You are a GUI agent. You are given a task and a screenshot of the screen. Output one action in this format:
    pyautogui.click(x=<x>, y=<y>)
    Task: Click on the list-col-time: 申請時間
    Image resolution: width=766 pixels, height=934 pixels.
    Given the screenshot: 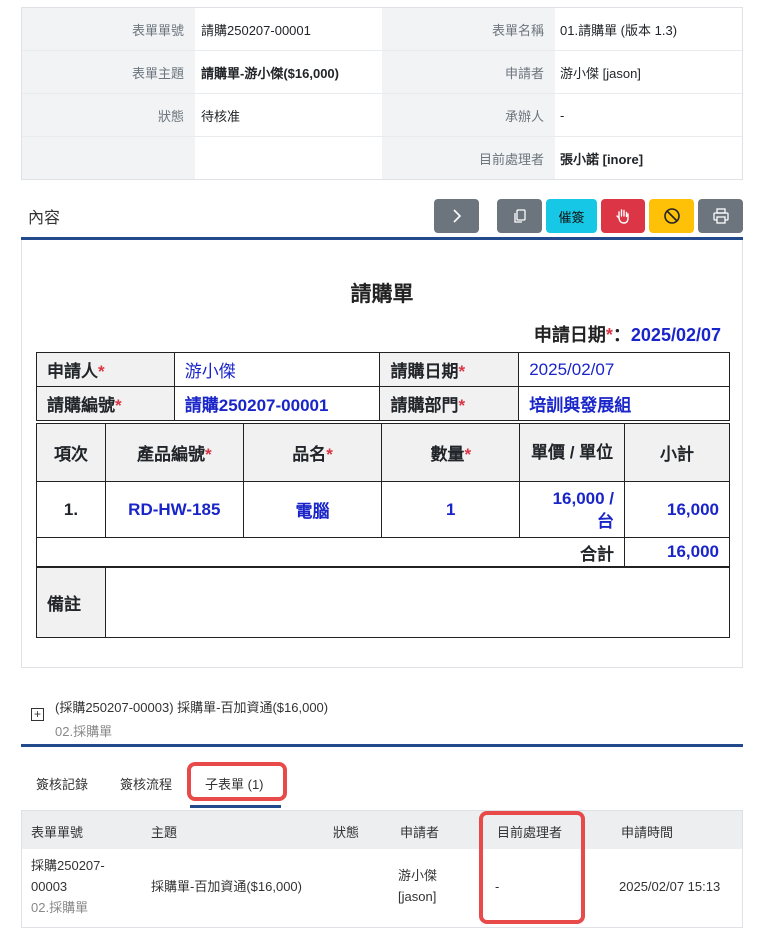 What is the action you would take?
    pyautogui.click(x=647, y=832)
    